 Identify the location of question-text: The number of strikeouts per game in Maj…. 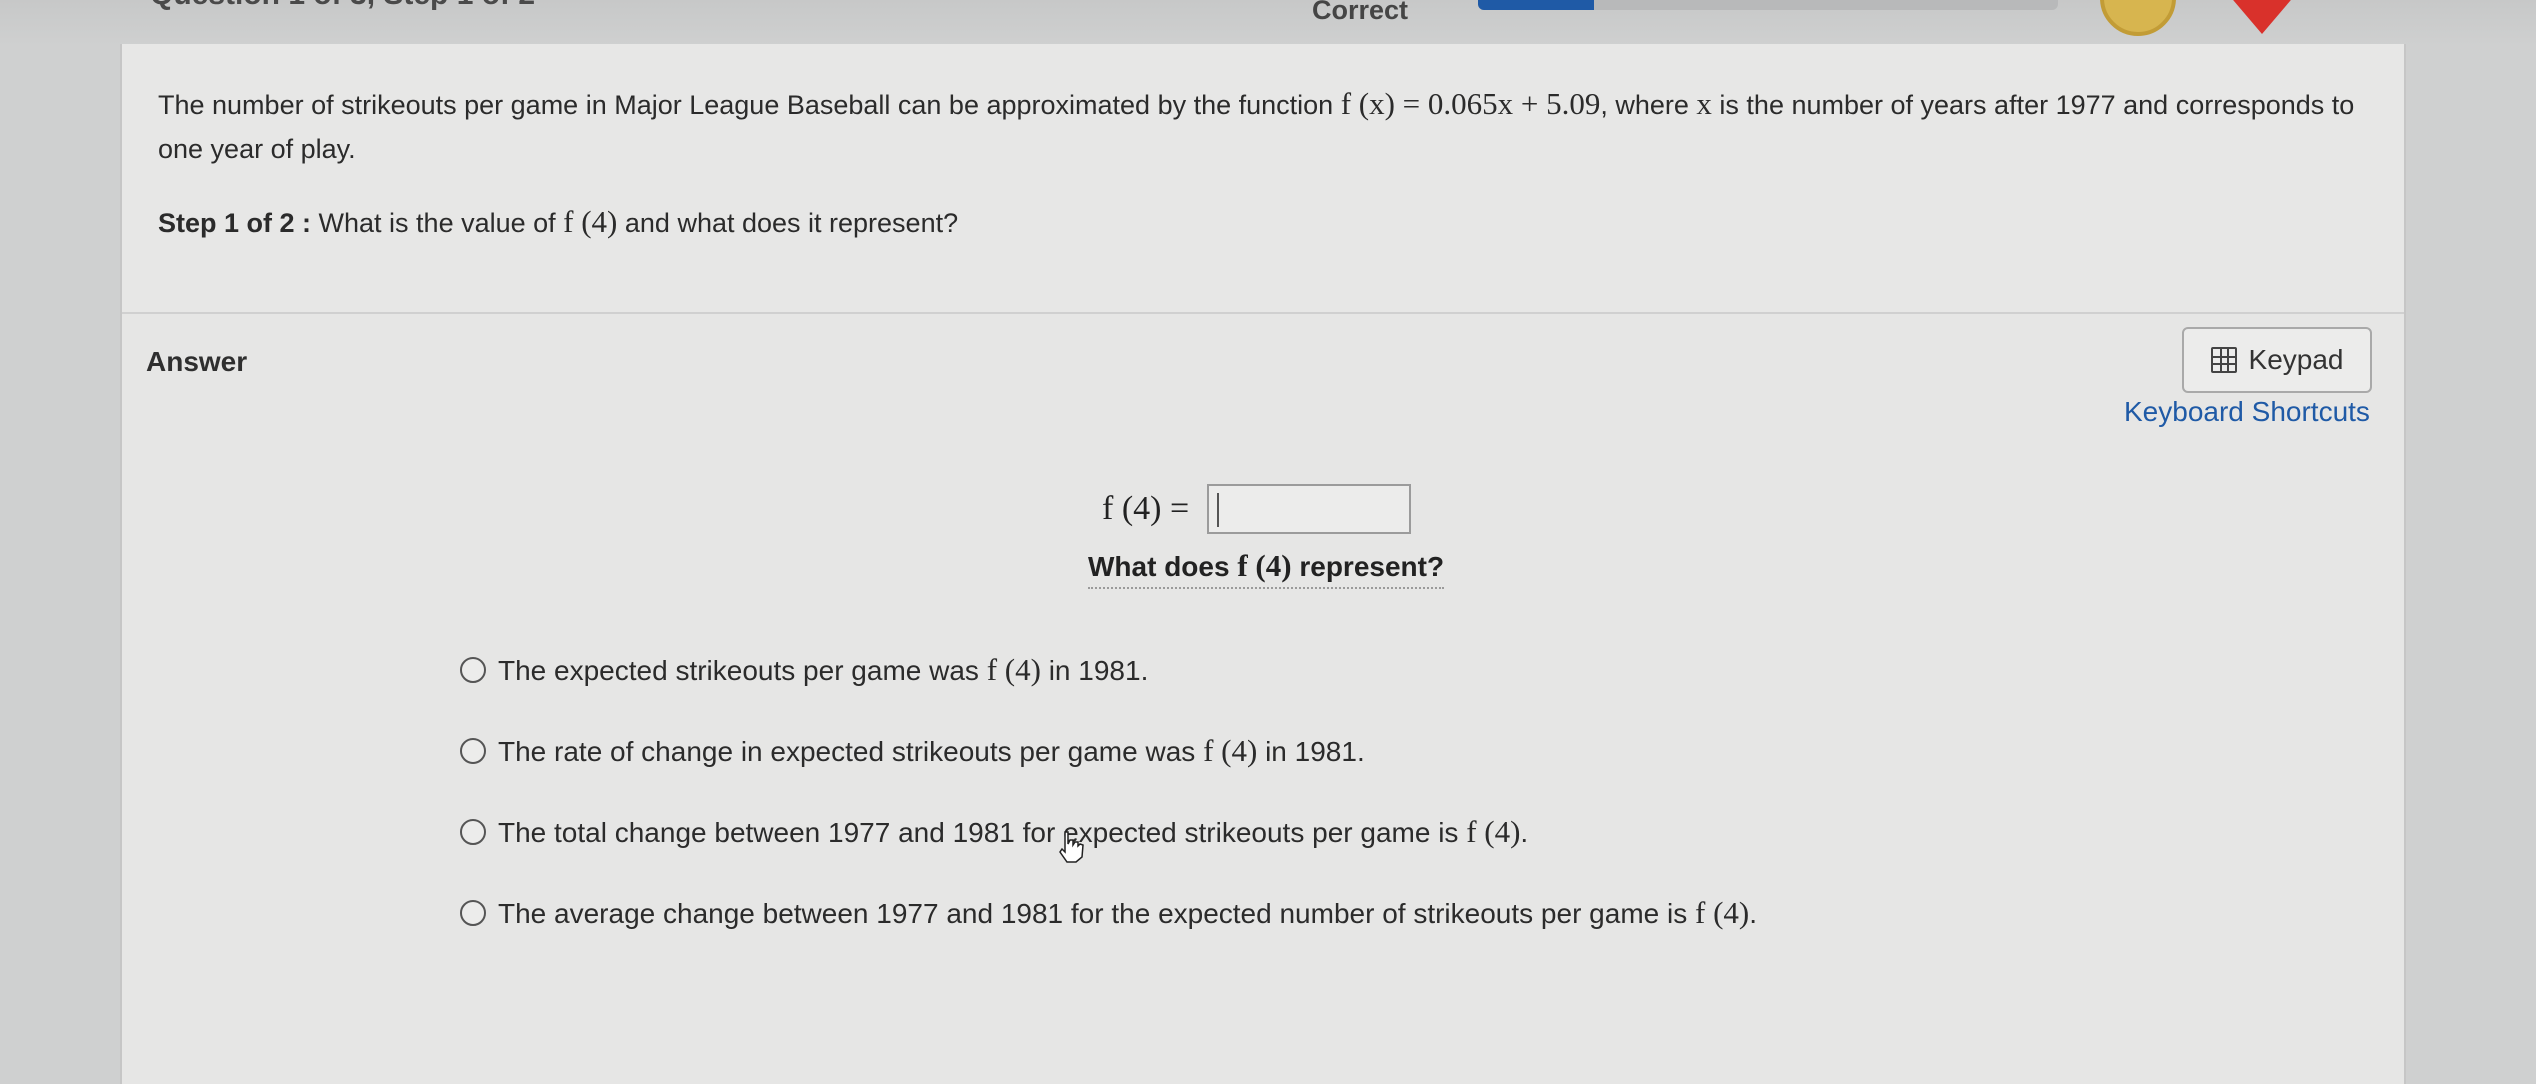
(1278, 126).